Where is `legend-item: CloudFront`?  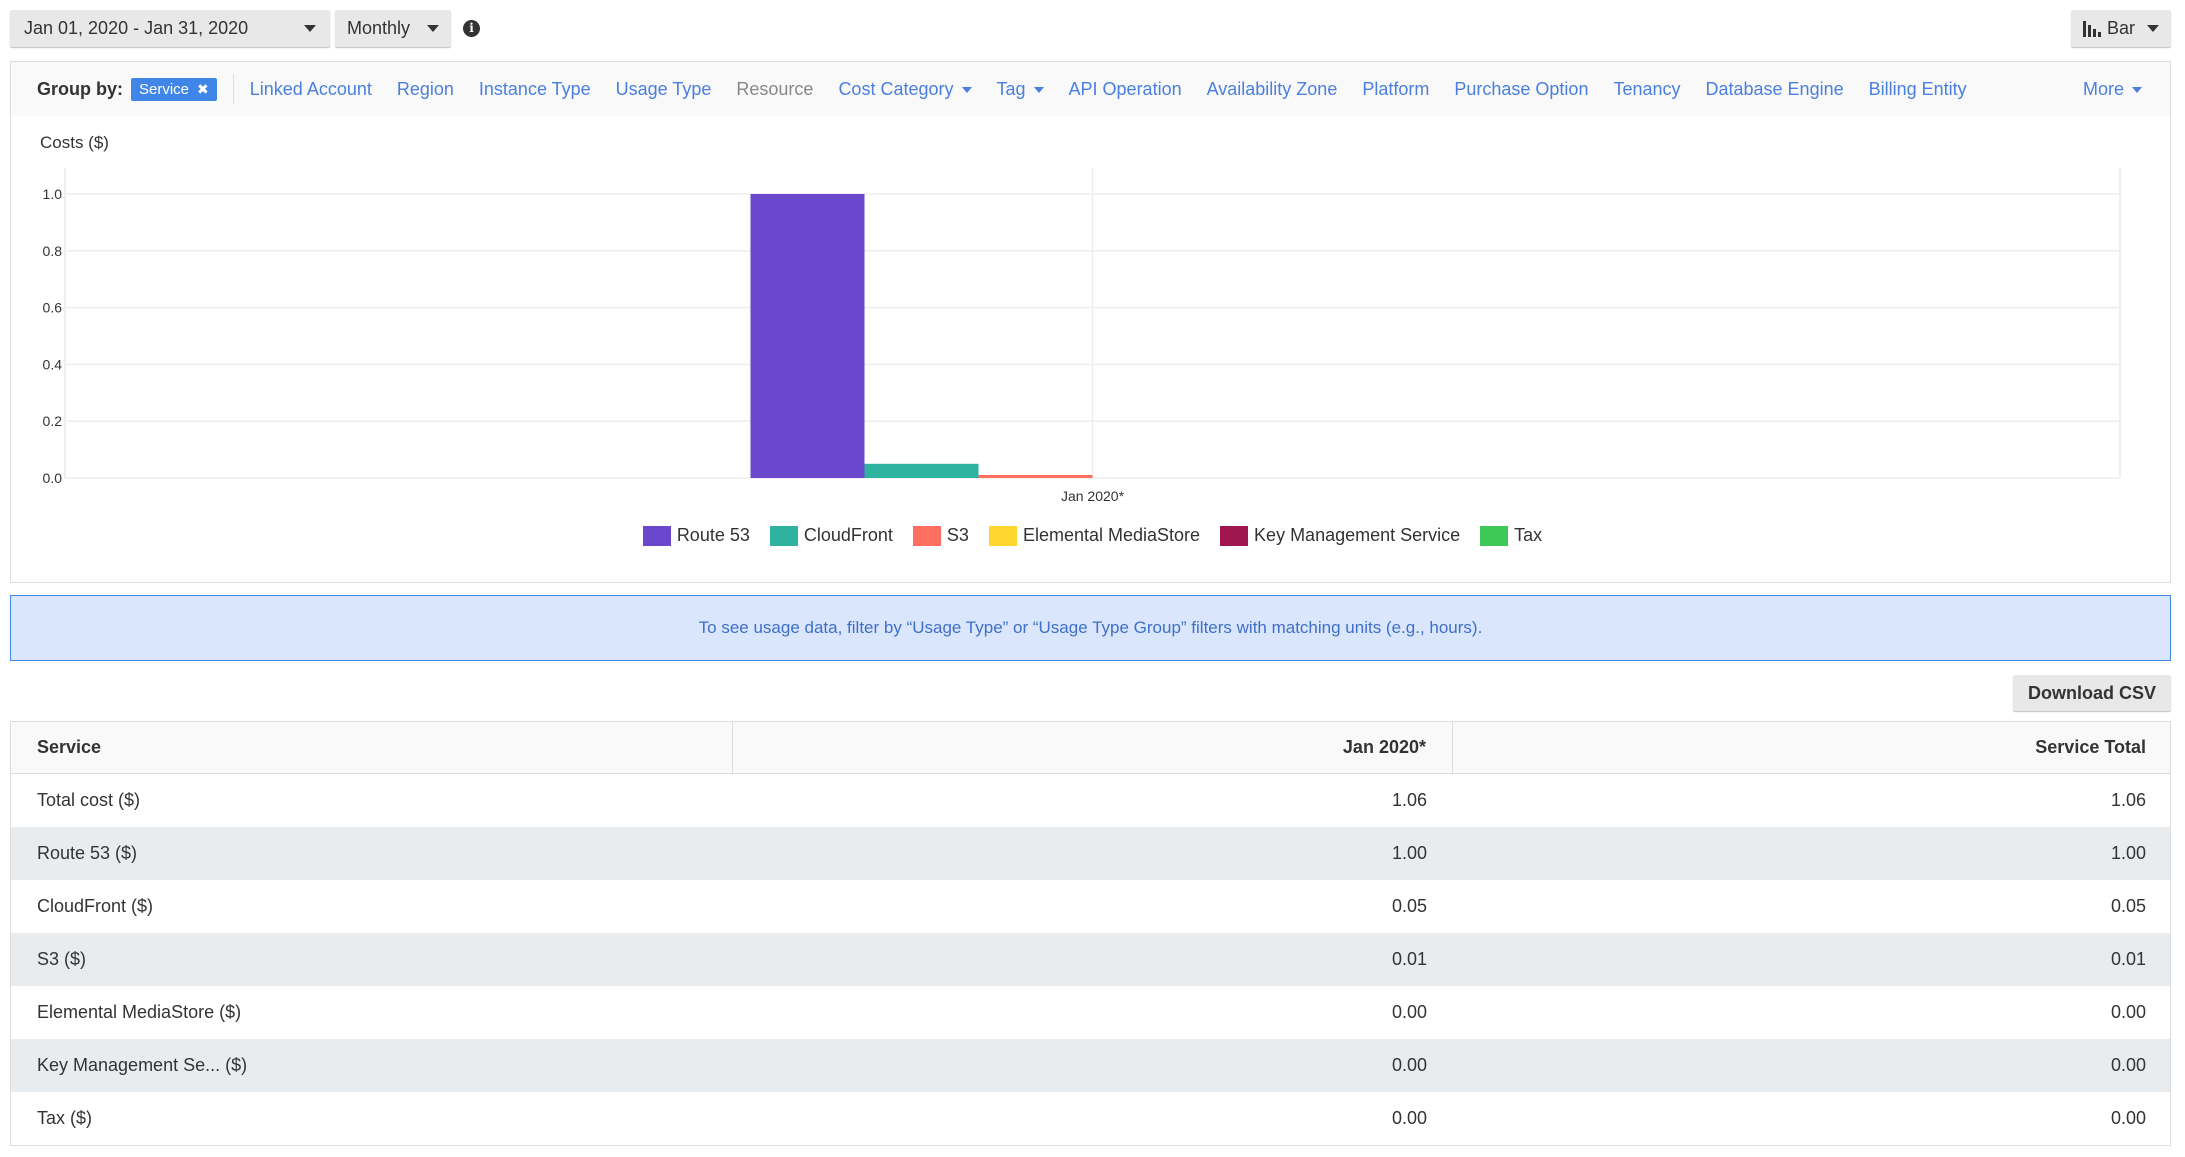
legend-item: CloudFront is located at coordinates (831, 535).